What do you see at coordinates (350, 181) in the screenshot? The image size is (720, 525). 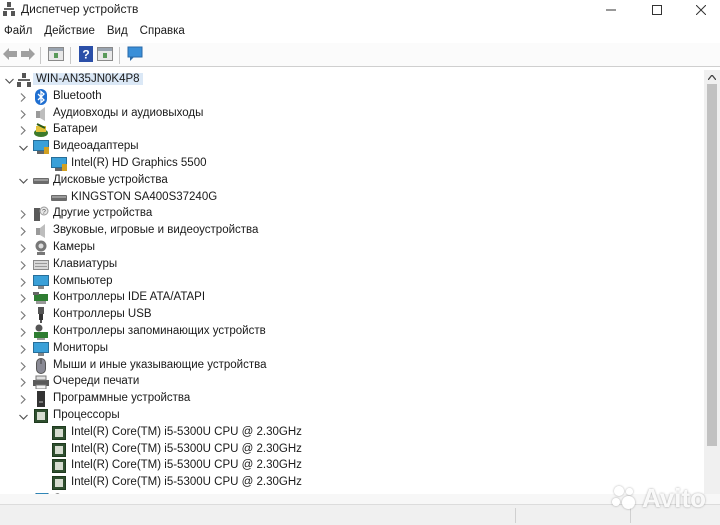 I see `tree-category: Дисковые устройства` at bounding box center [350, 181].